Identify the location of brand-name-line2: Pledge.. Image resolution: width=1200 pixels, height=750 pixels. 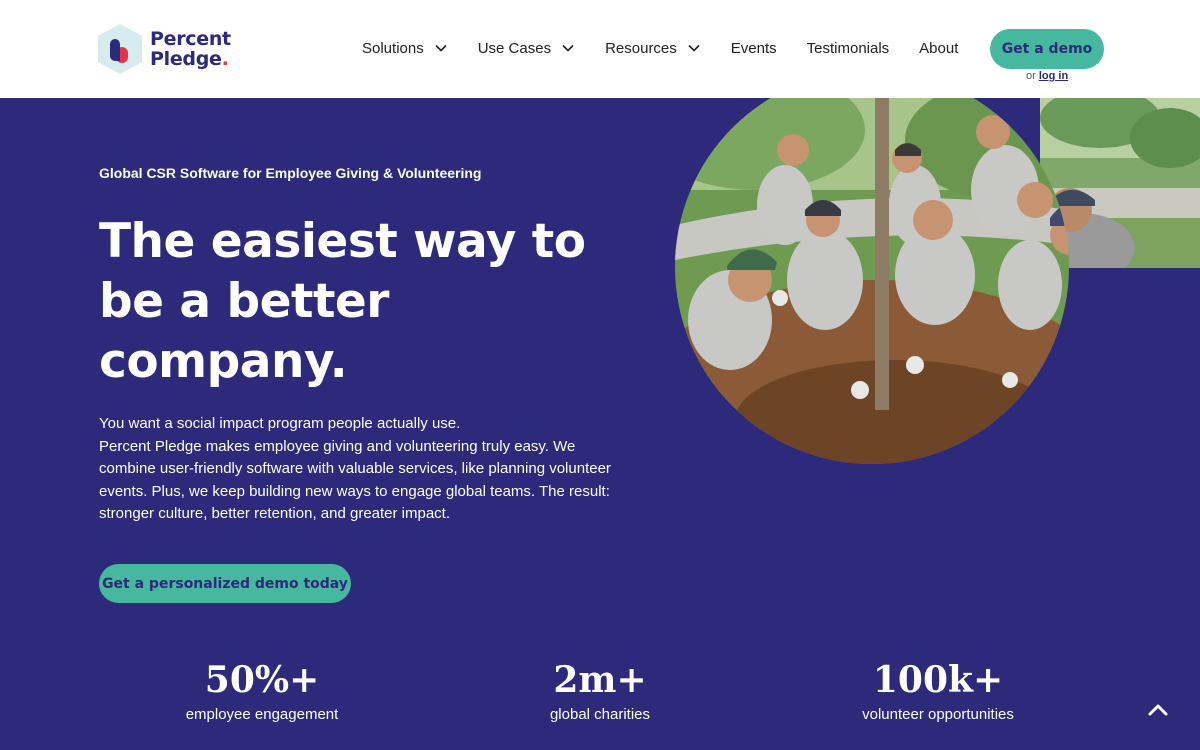
(190, 59).